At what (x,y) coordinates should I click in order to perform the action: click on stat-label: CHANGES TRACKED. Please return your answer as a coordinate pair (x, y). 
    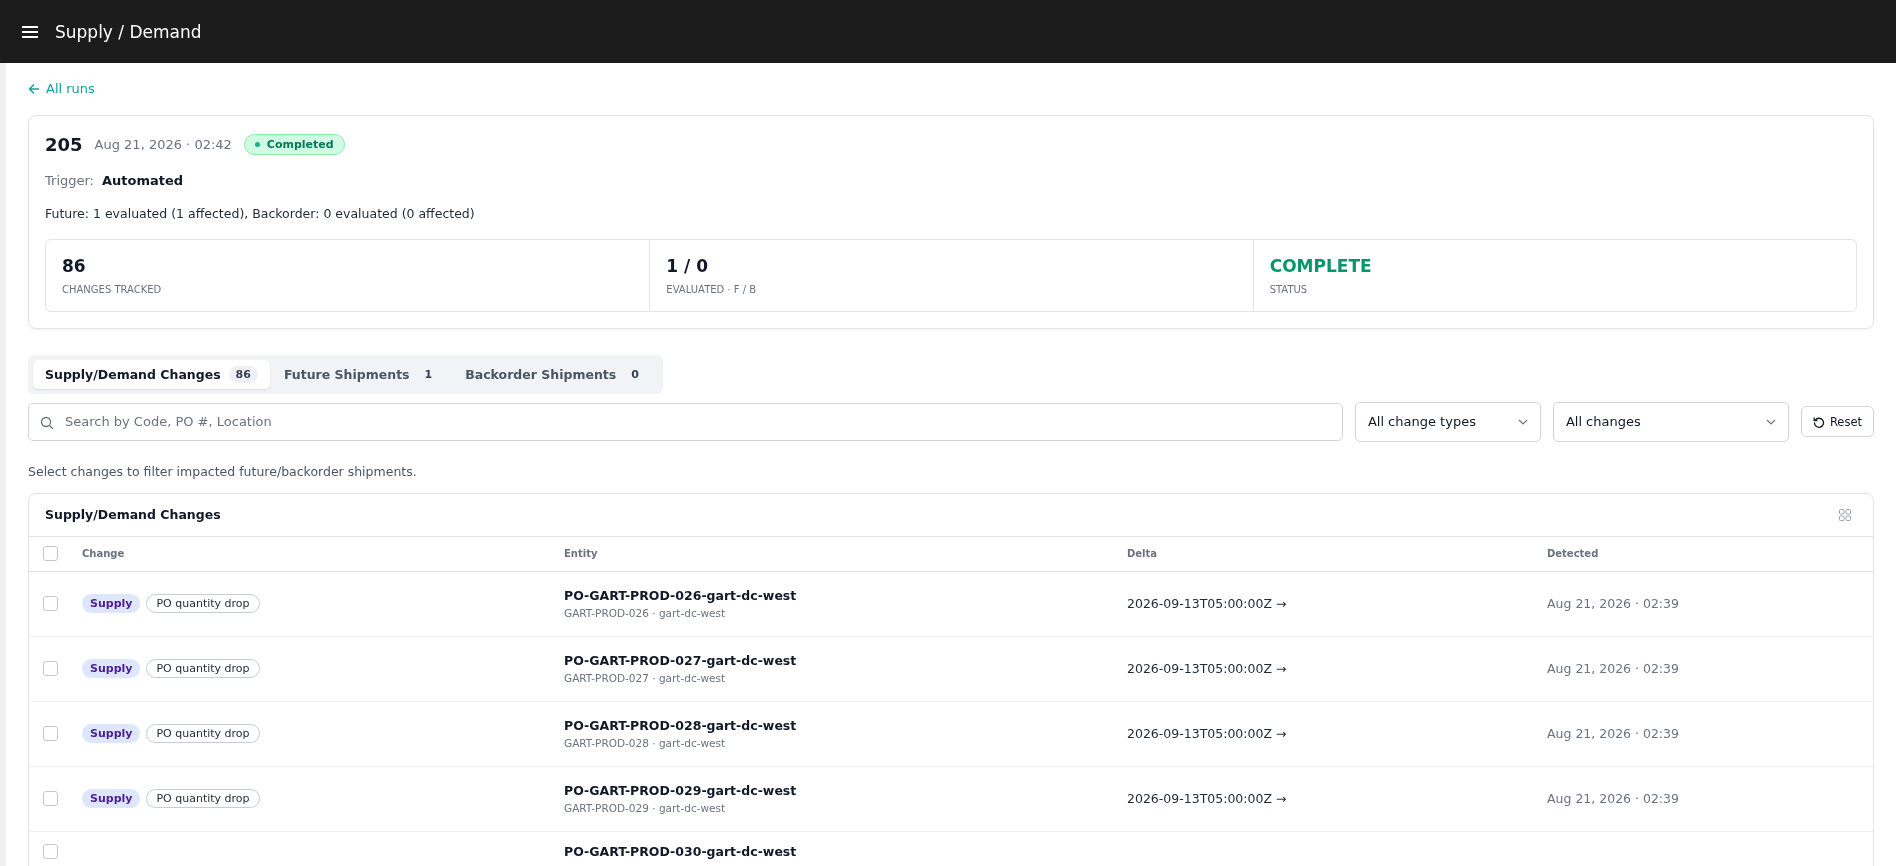
    Looking at the image, I should click on (112, 289).